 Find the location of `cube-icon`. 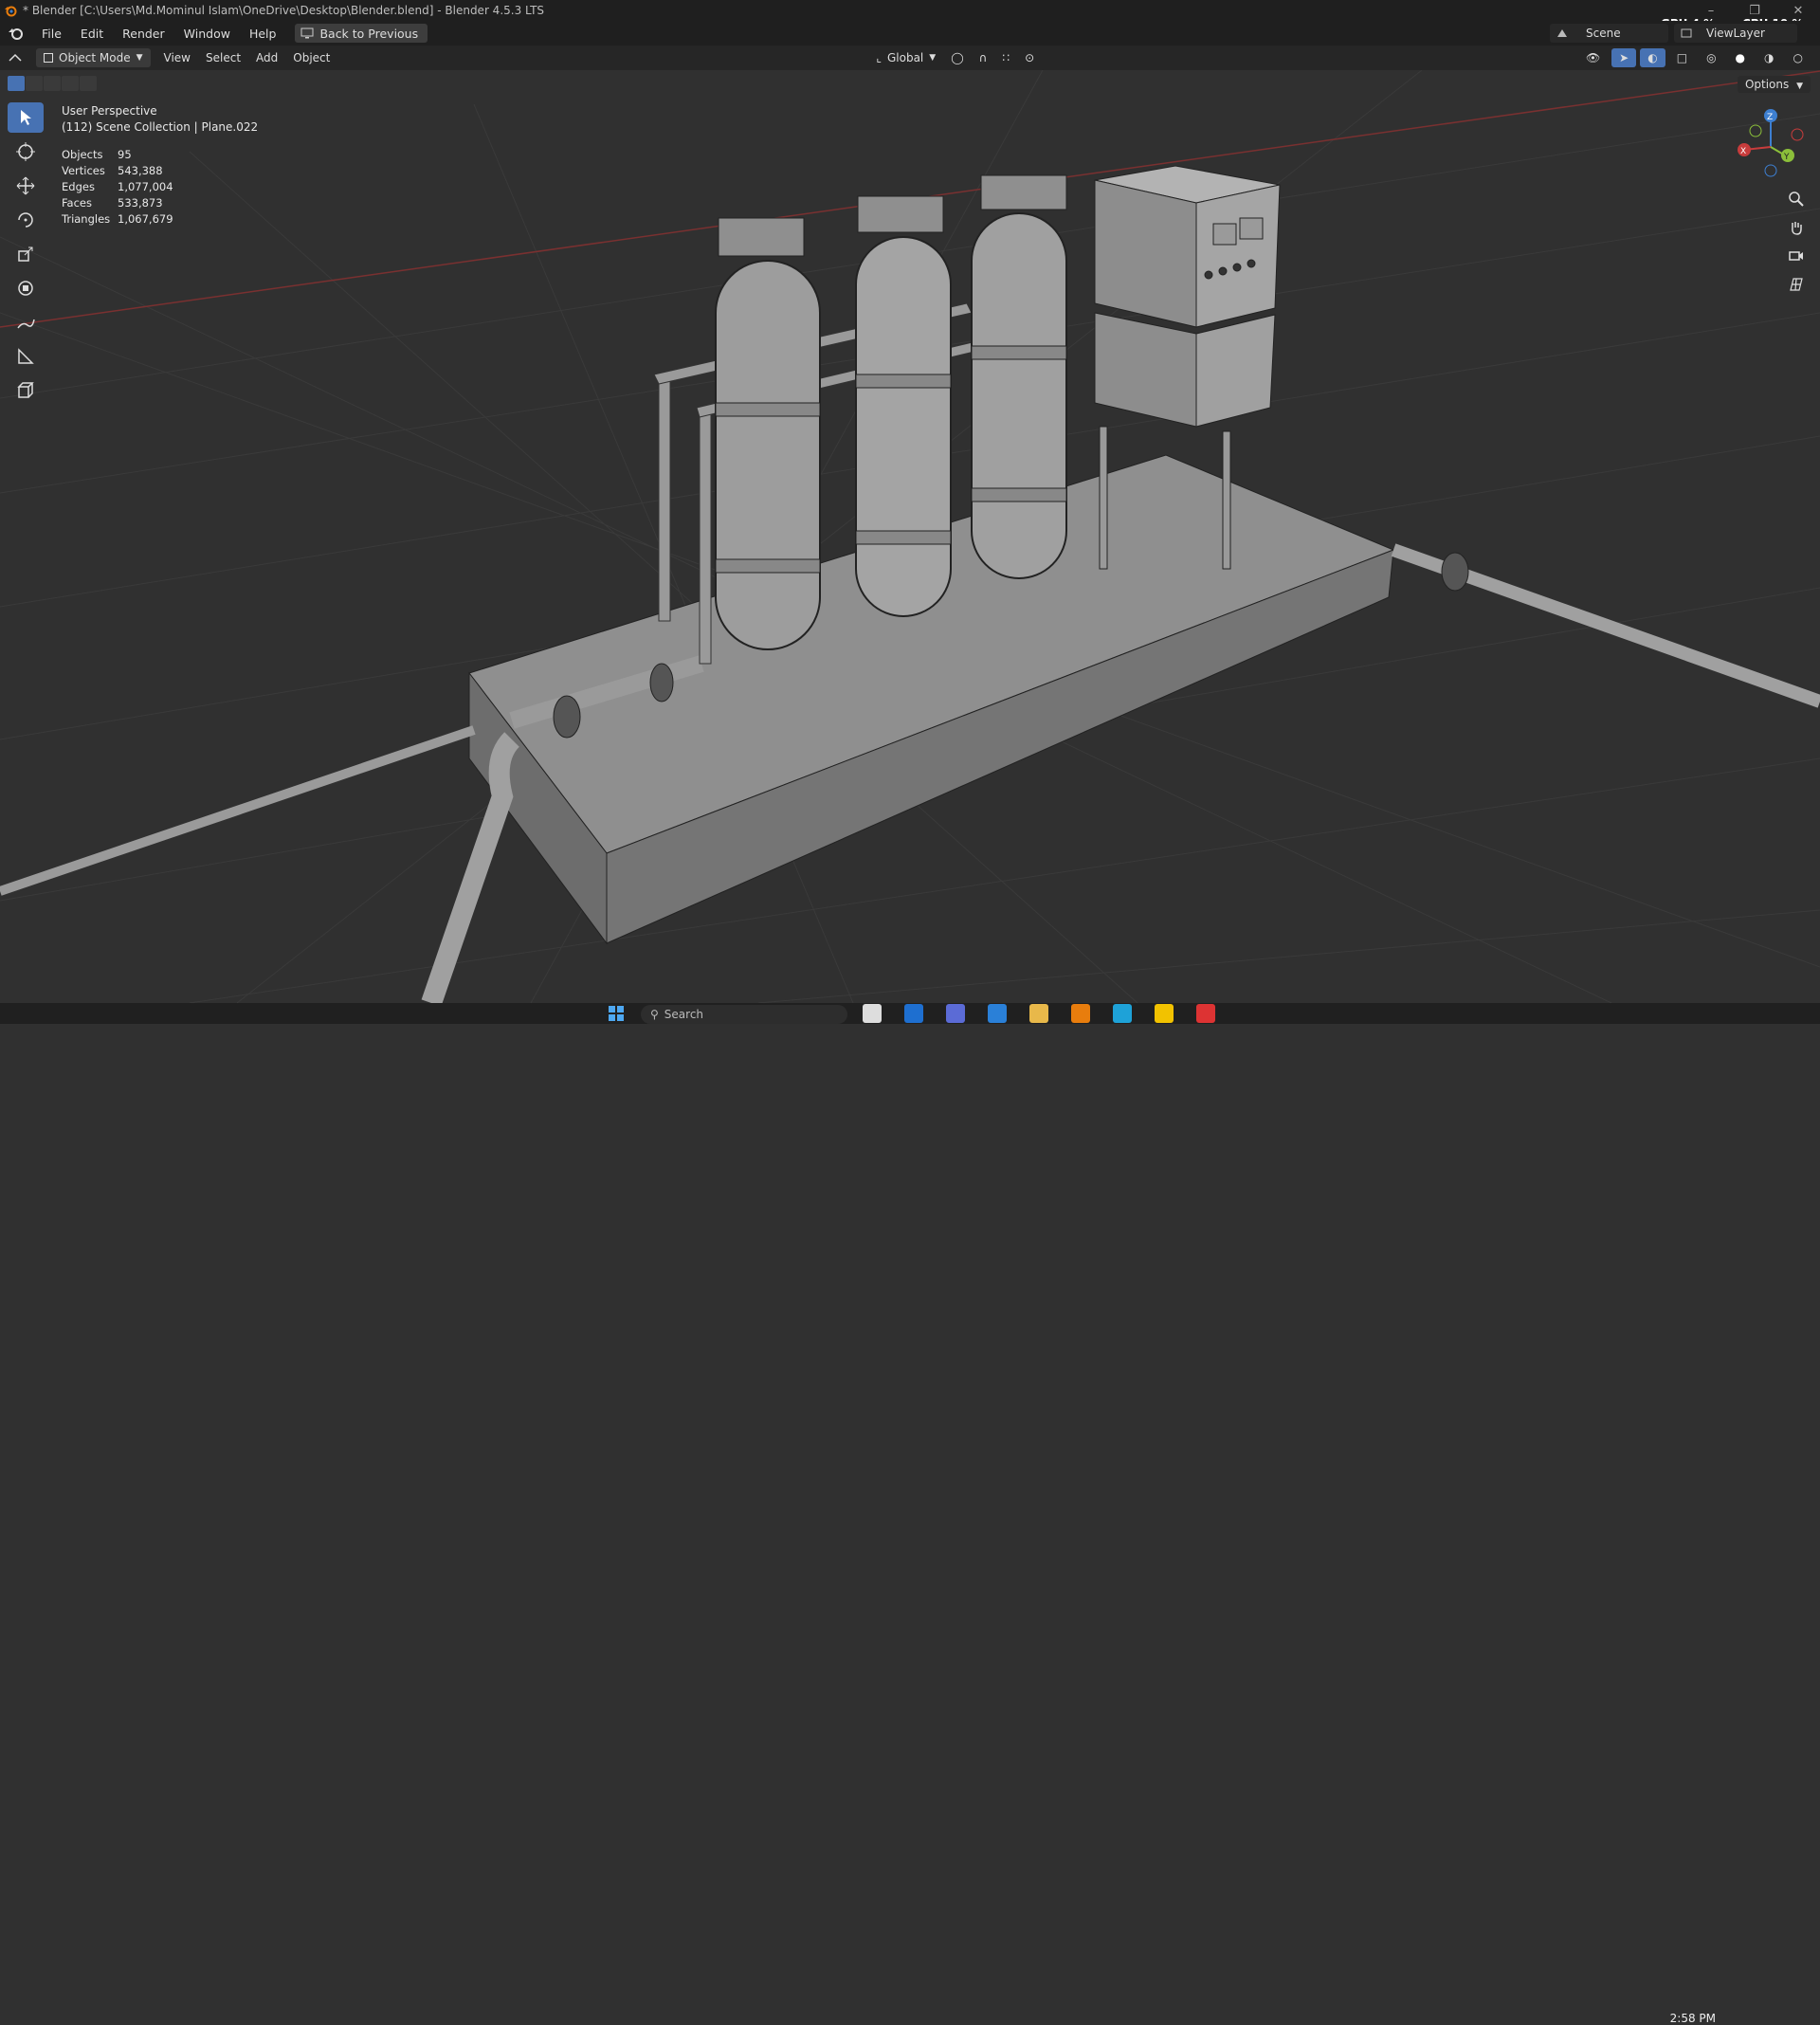

cube-icon is located at coordinates (25, 390).